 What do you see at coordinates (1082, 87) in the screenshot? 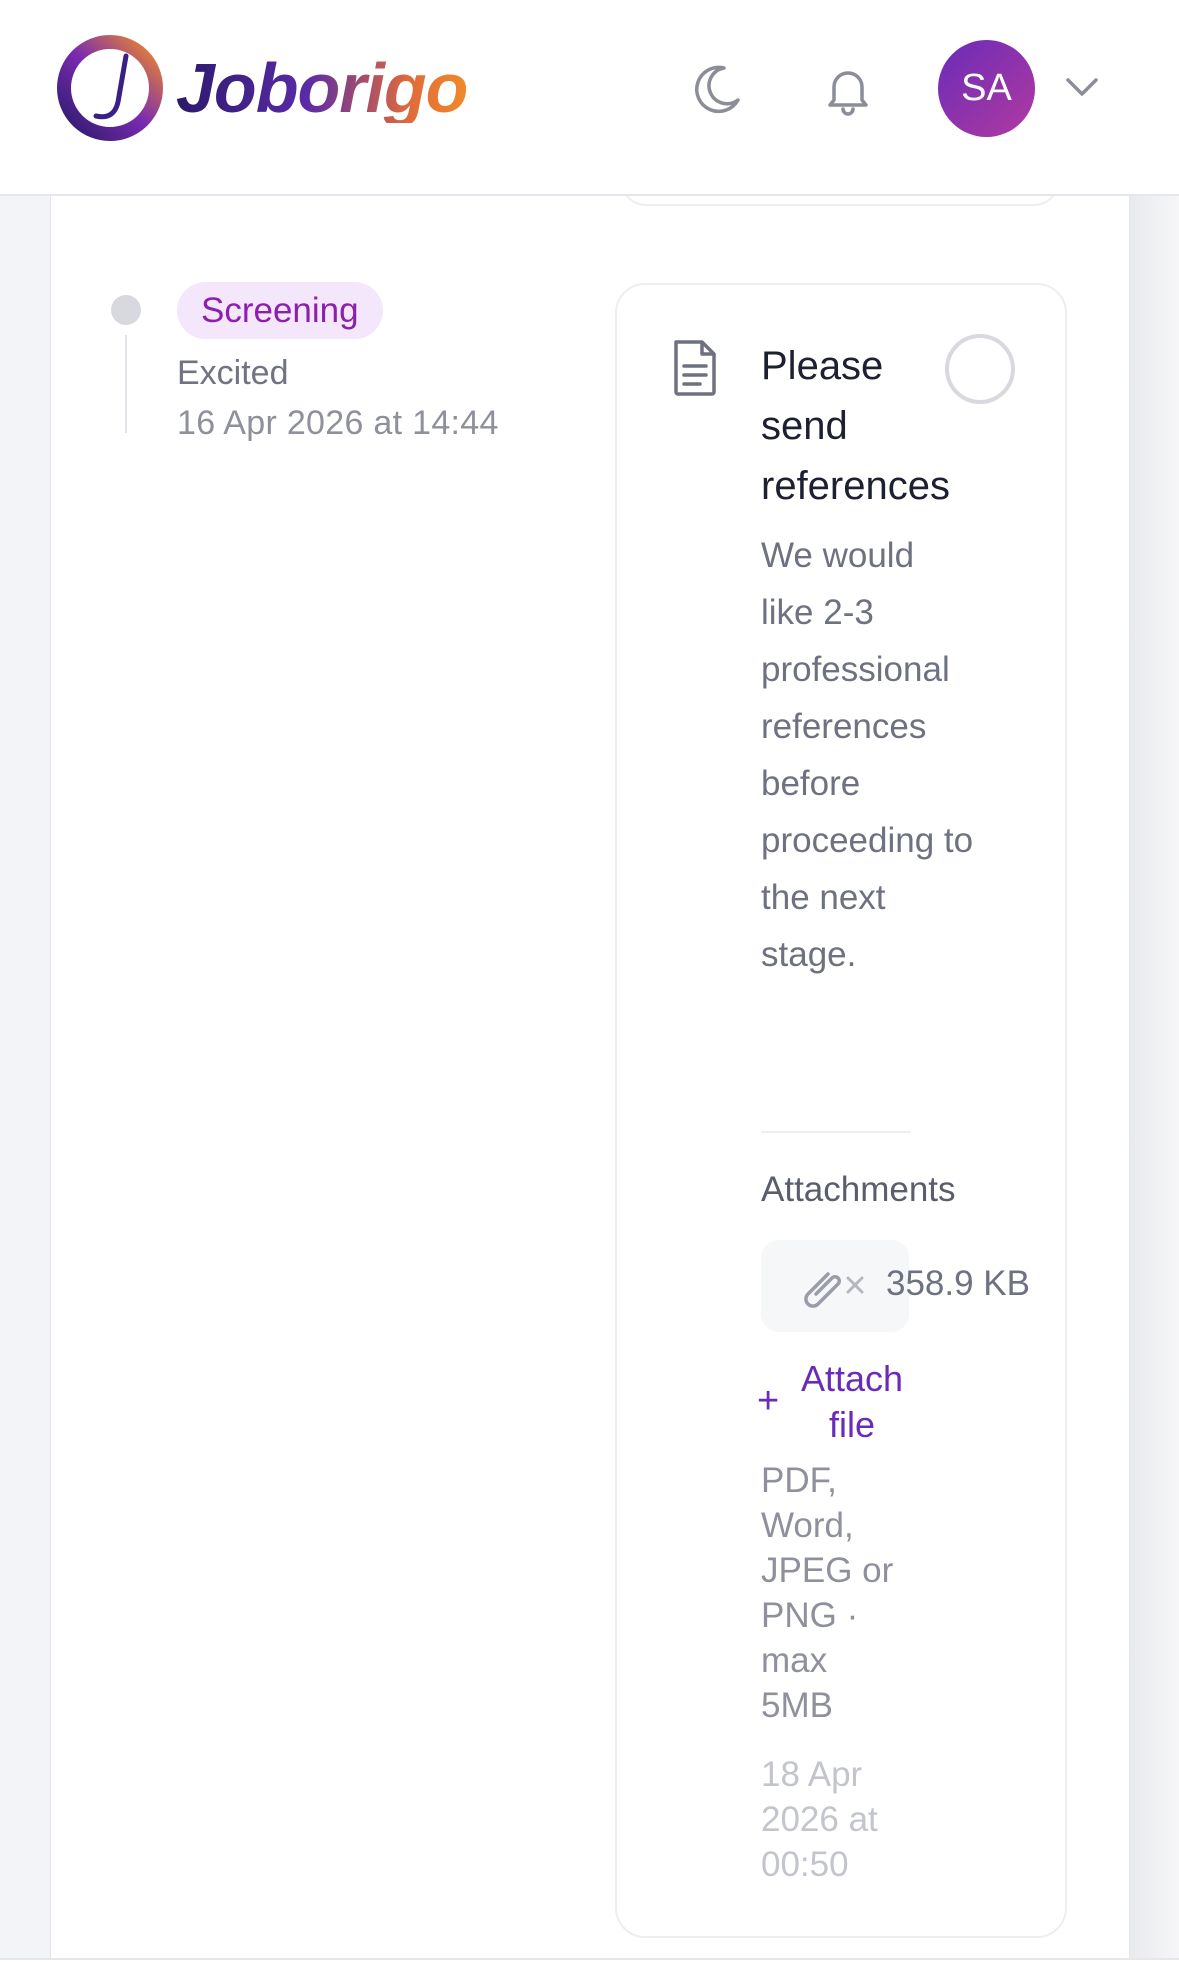
I see `chevron-down-icon` at bounding box center [1082, 87].